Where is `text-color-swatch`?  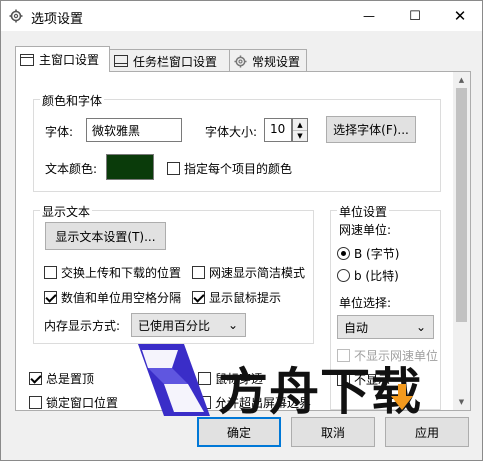 text-color-swatch is located at coordinates (130, 167).